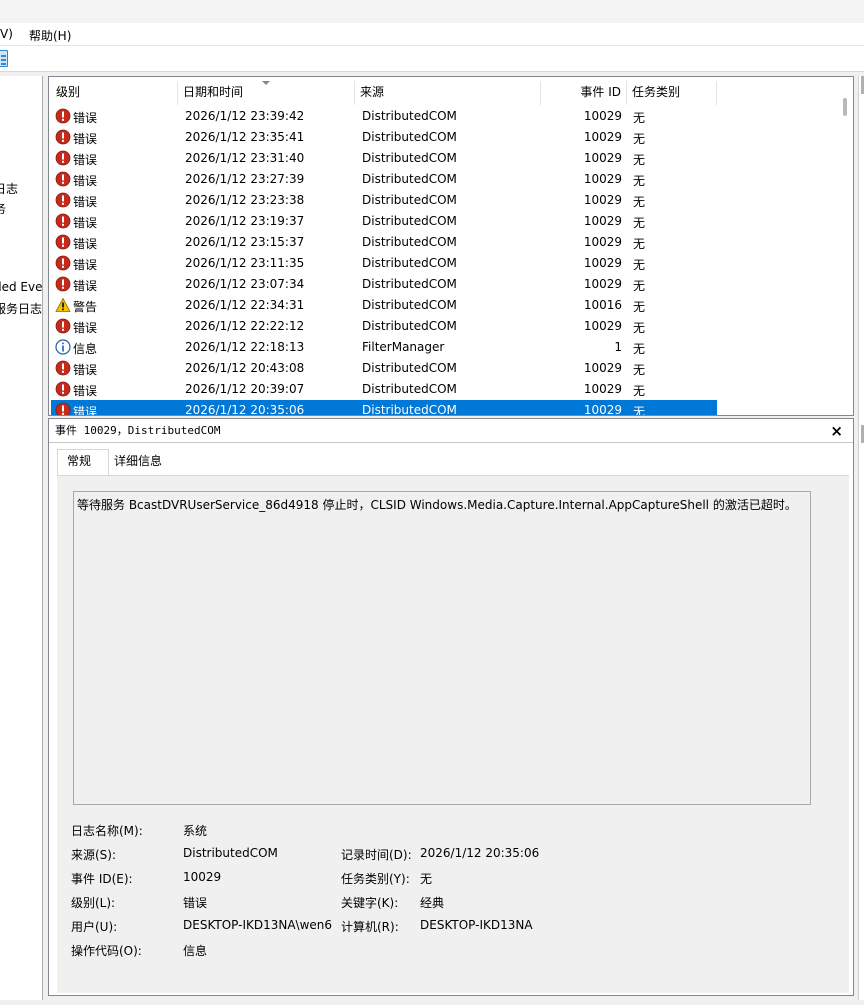  What do you see at coordinates (21, 538) in the screenshot?
I see `navigation-tree: 日志 务 ded Eve 服务日志` at bounding box center [21, 538].